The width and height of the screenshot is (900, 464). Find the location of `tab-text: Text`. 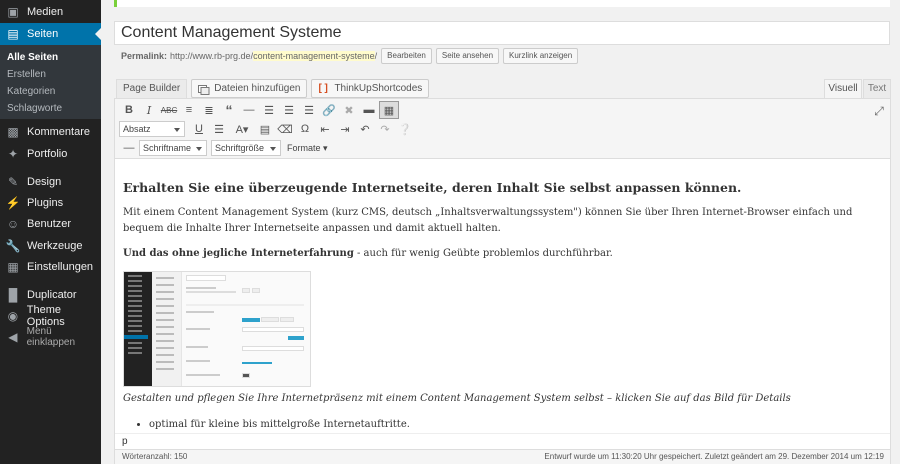

tab-text: Text is located at coordinates (877, 89).